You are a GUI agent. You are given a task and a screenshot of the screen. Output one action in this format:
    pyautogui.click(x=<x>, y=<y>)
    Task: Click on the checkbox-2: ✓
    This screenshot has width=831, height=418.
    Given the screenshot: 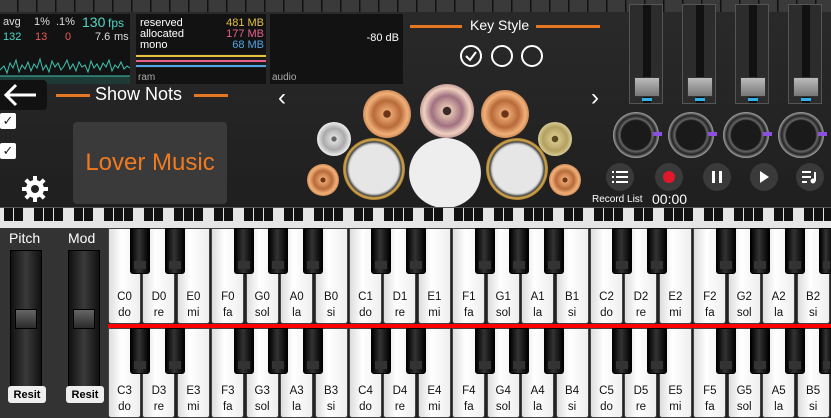 What is the action you would take?
    pyautogui.click(x=8, y=151)
    